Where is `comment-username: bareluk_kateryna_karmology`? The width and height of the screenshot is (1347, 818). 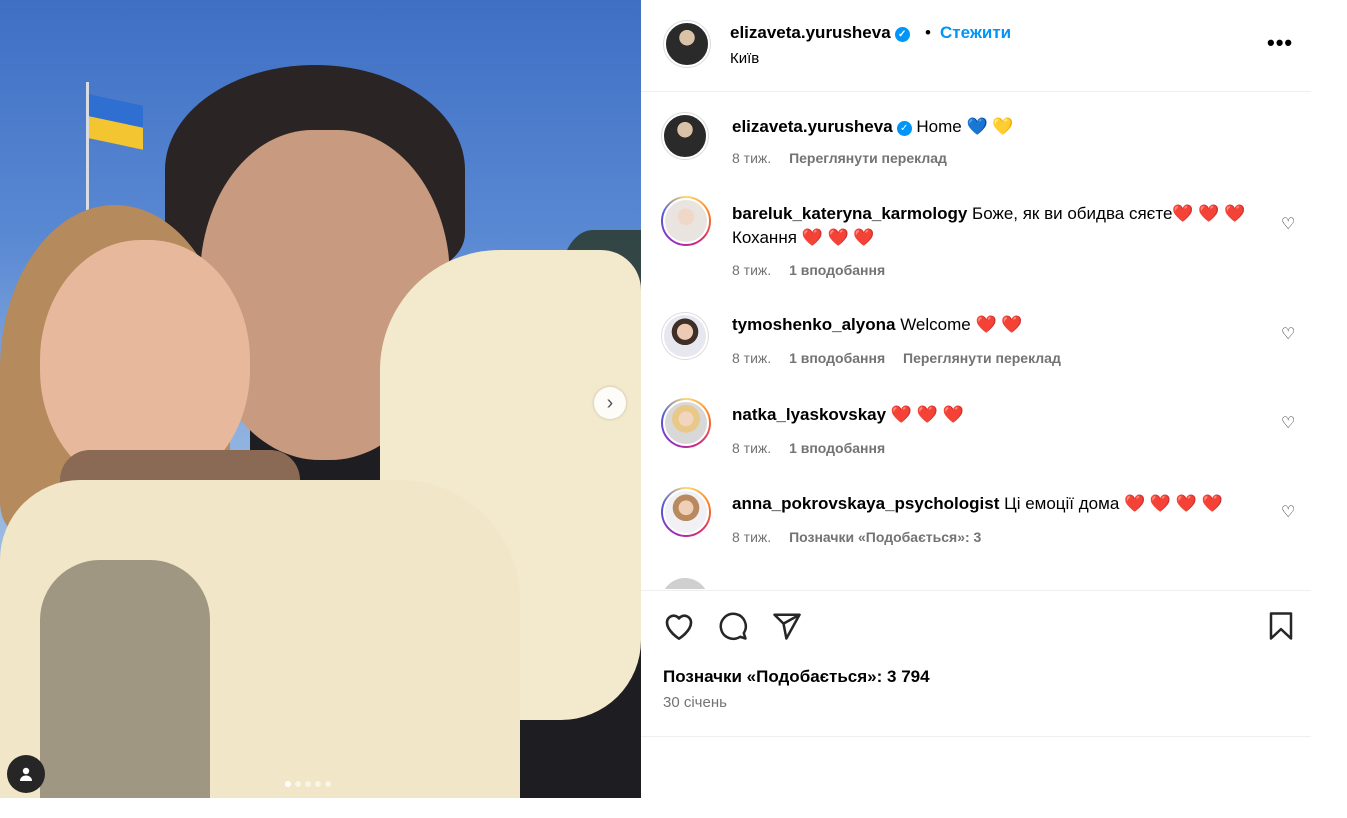 comment-username: bareluk_kateryna_karmology is located at coordinates (849, 213).